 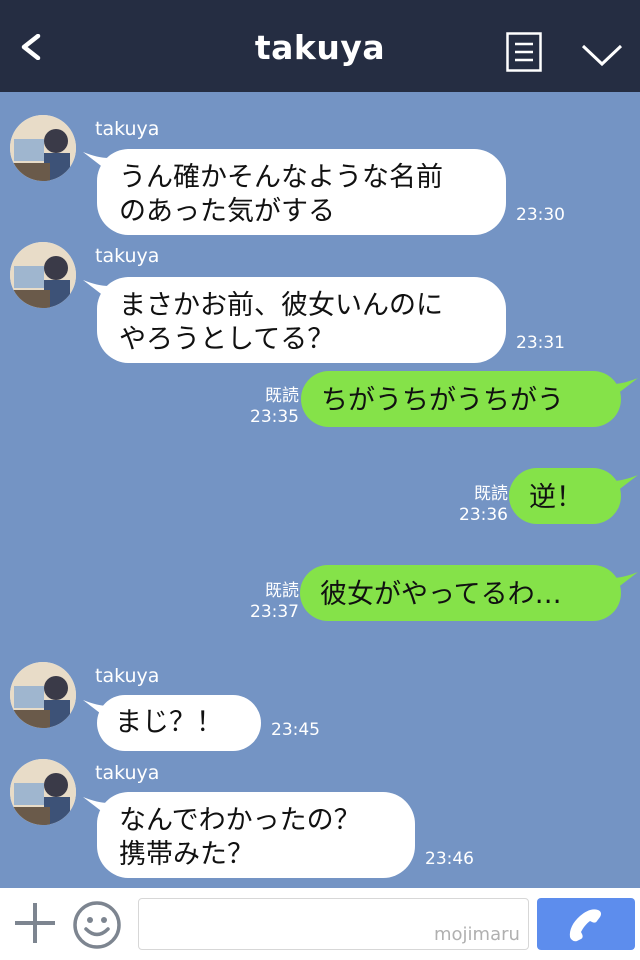 I want to click on message-line: うん確かそんなような名前, so click(x=281, y=177).